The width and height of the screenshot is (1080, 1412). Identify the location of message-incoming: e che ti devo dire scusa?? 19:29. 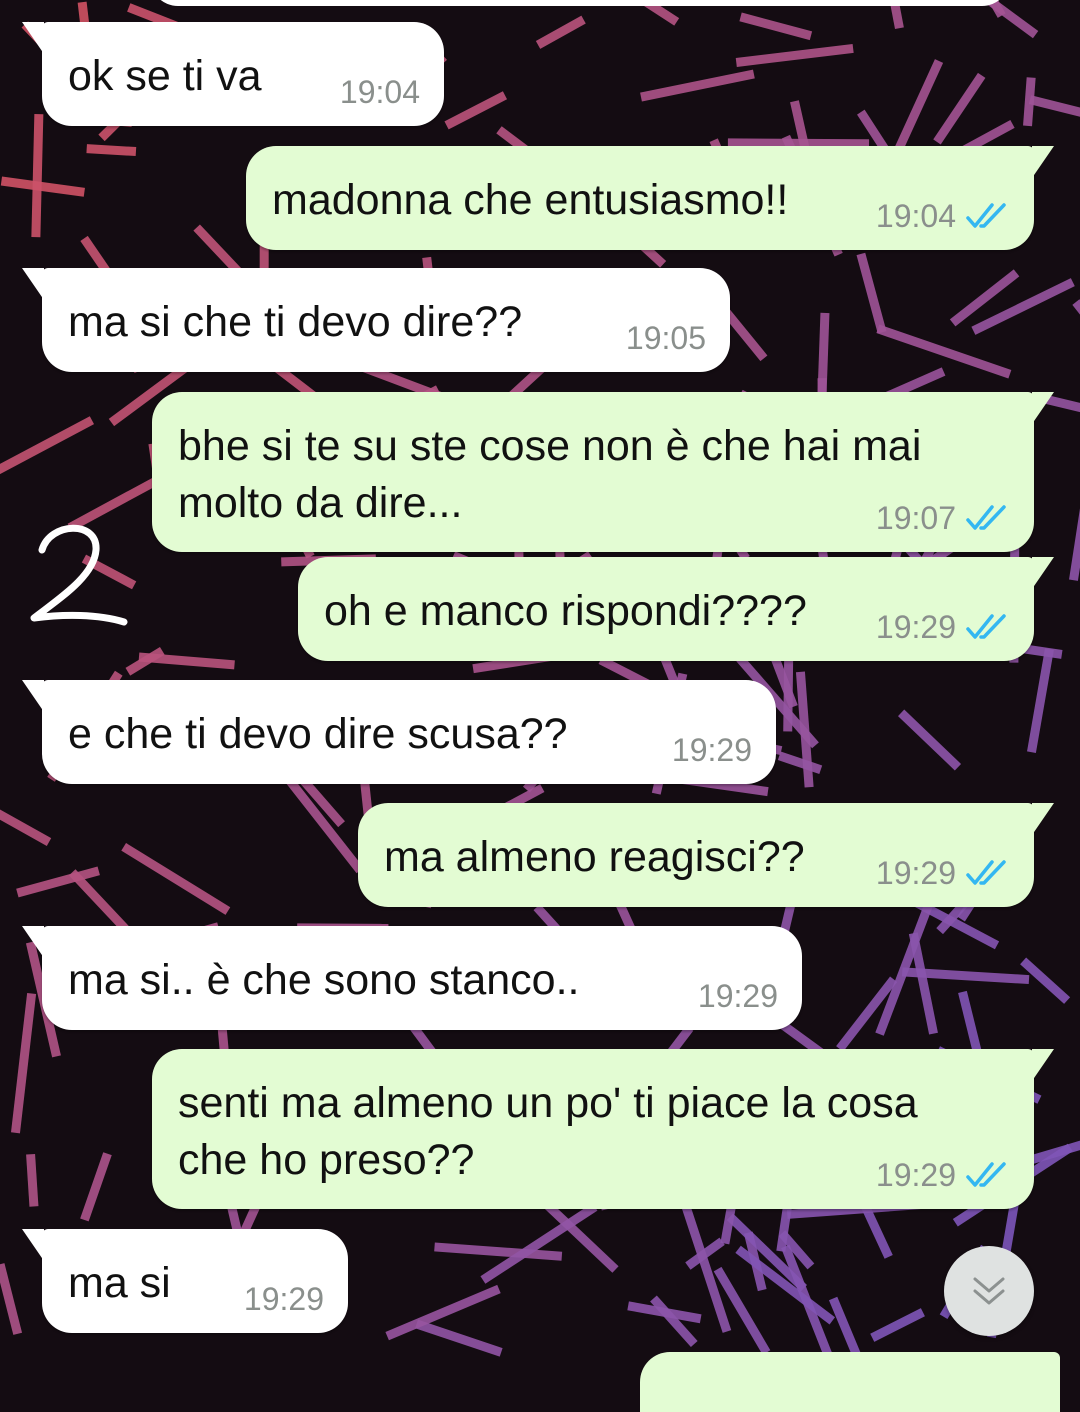
(409, 732).